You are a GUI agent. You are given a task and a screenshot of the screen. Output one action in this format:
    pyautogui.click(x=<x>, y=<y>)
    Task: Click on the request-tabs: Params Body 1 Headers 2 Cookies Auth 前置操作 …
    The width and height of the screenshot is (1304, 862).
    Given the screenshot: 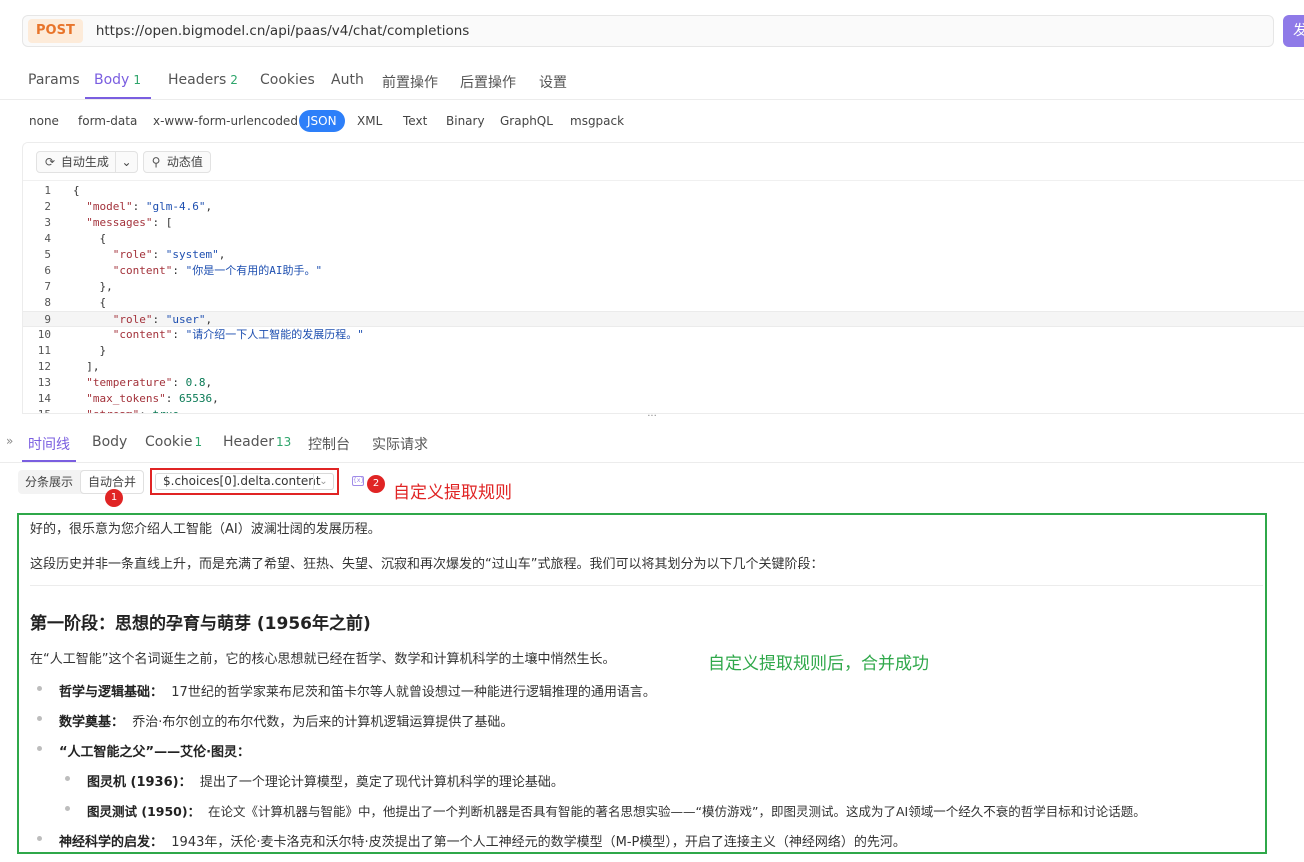 What is the action you would take?
    pyautogui.click(x=652, y=80)
    